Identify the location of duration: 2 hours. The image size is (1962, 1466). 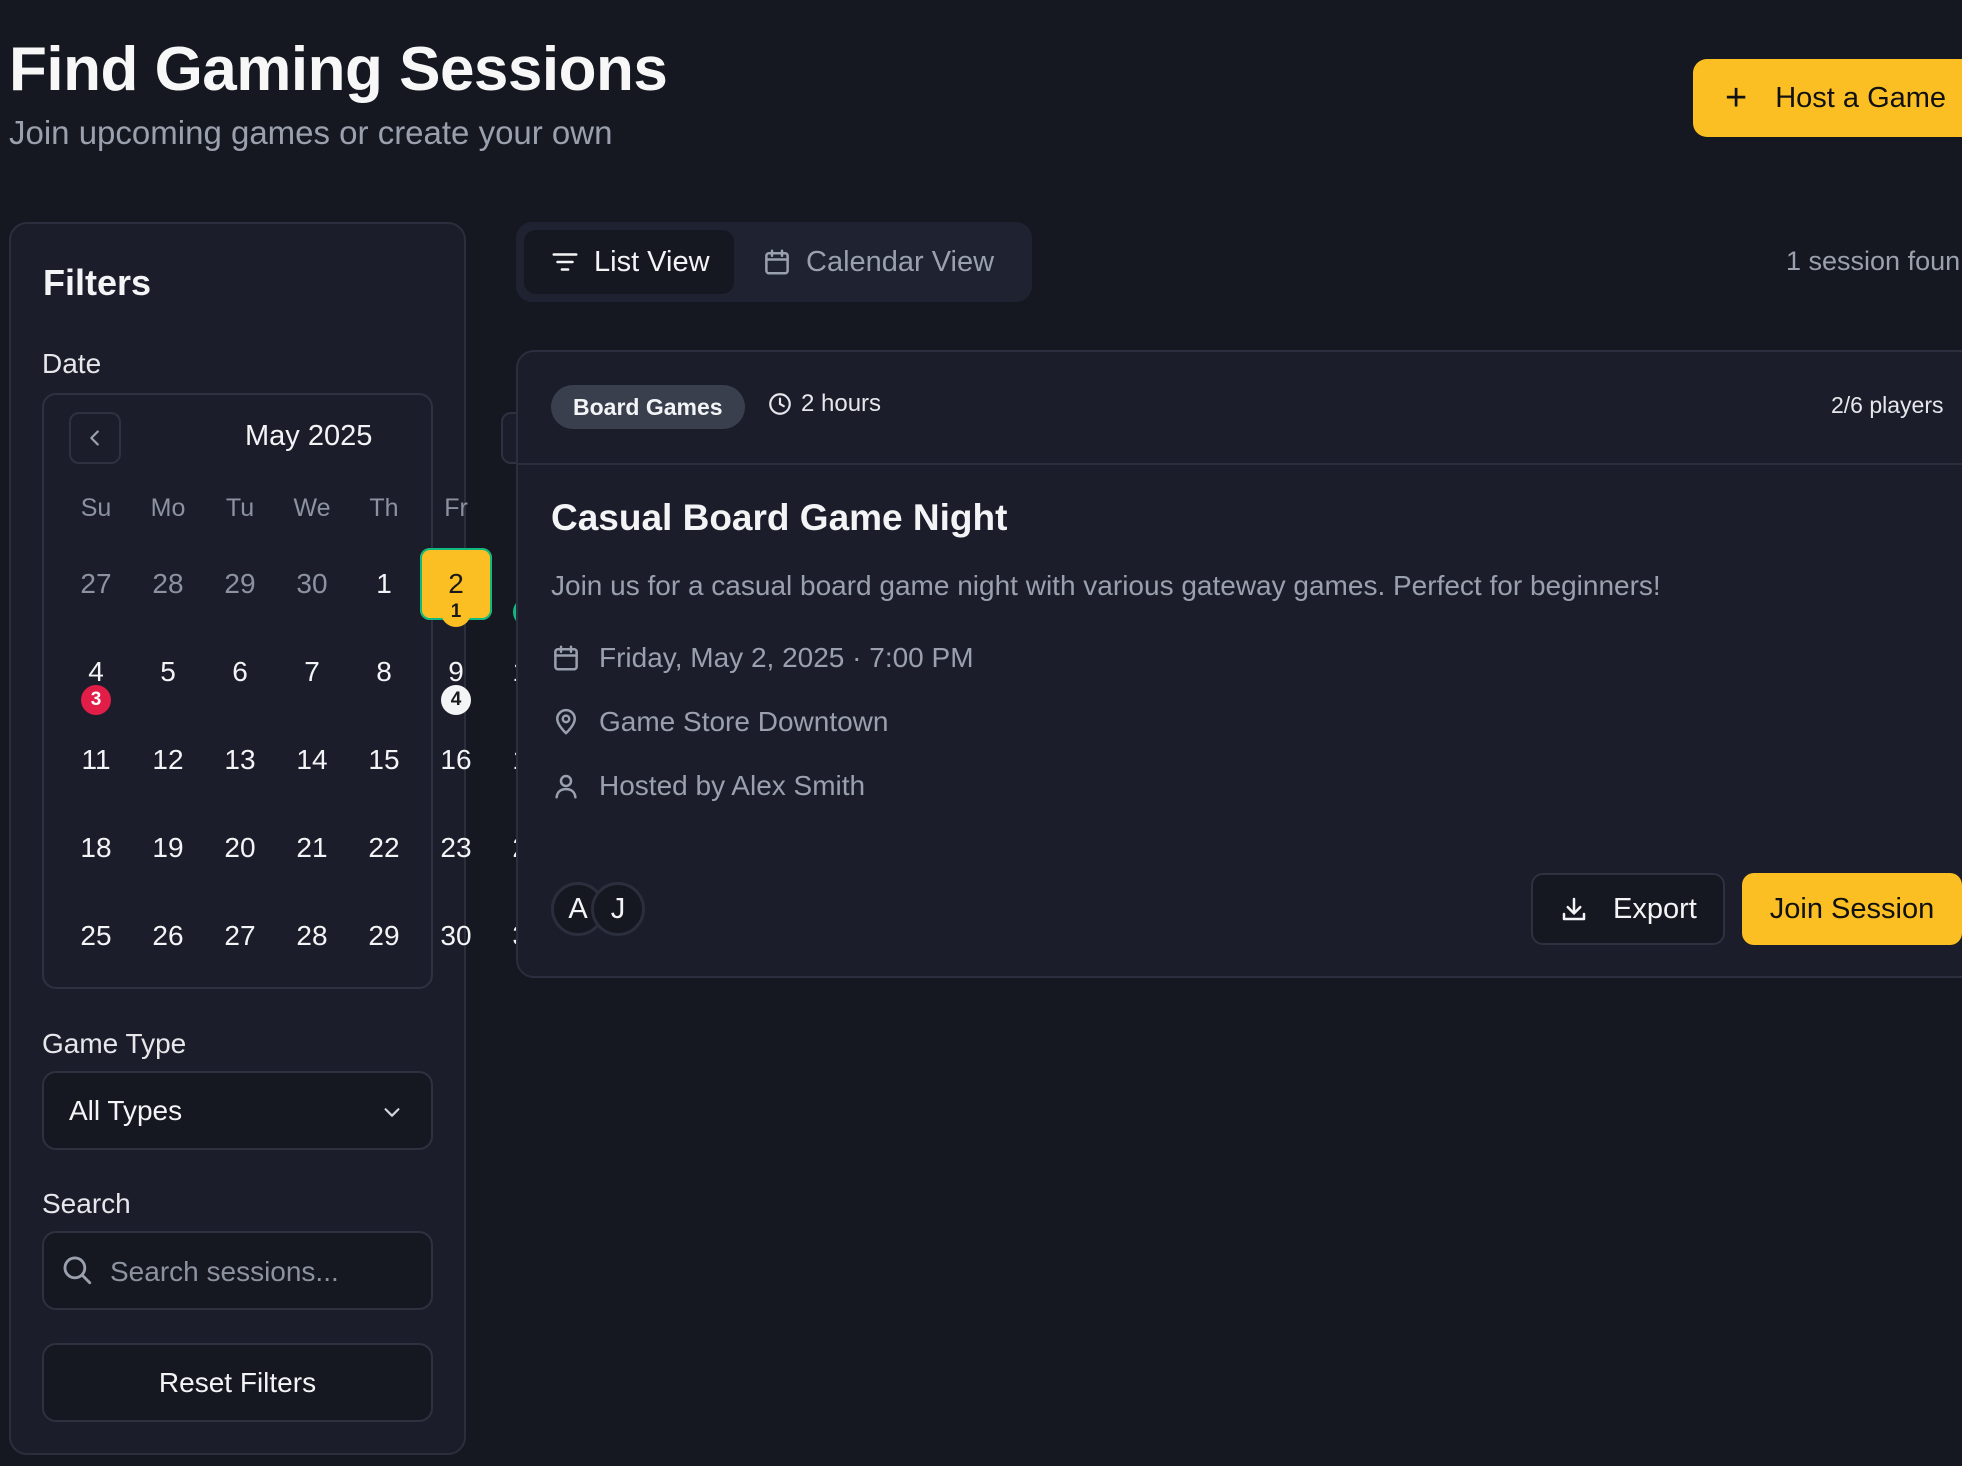
(824, 404).